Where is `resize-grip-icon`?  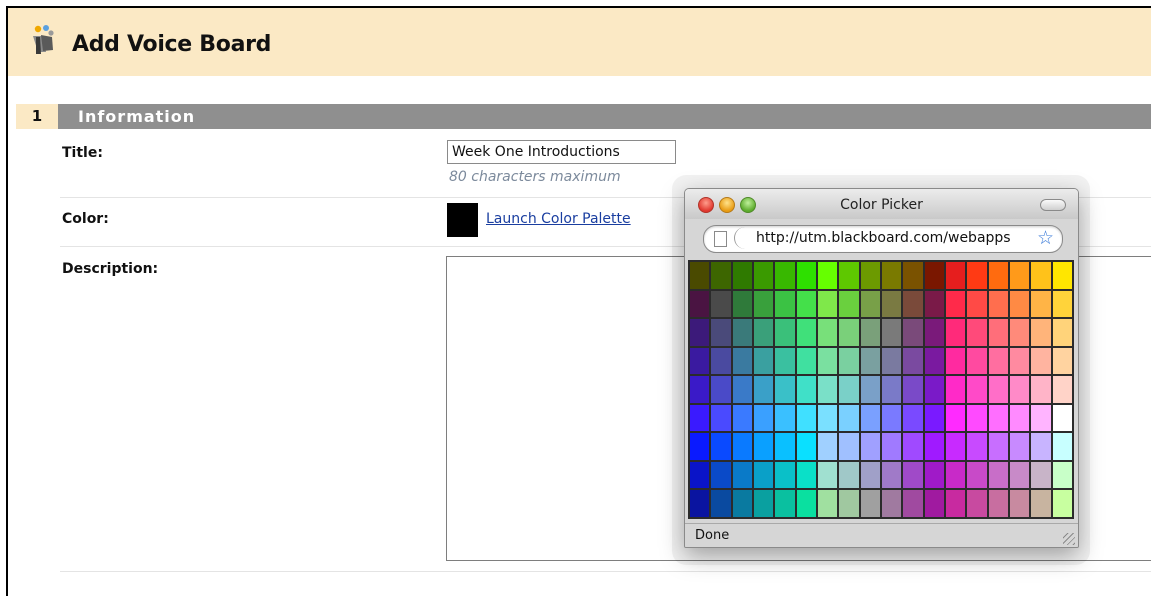
resize-grip-icon is located at coordinates (1069, 539).